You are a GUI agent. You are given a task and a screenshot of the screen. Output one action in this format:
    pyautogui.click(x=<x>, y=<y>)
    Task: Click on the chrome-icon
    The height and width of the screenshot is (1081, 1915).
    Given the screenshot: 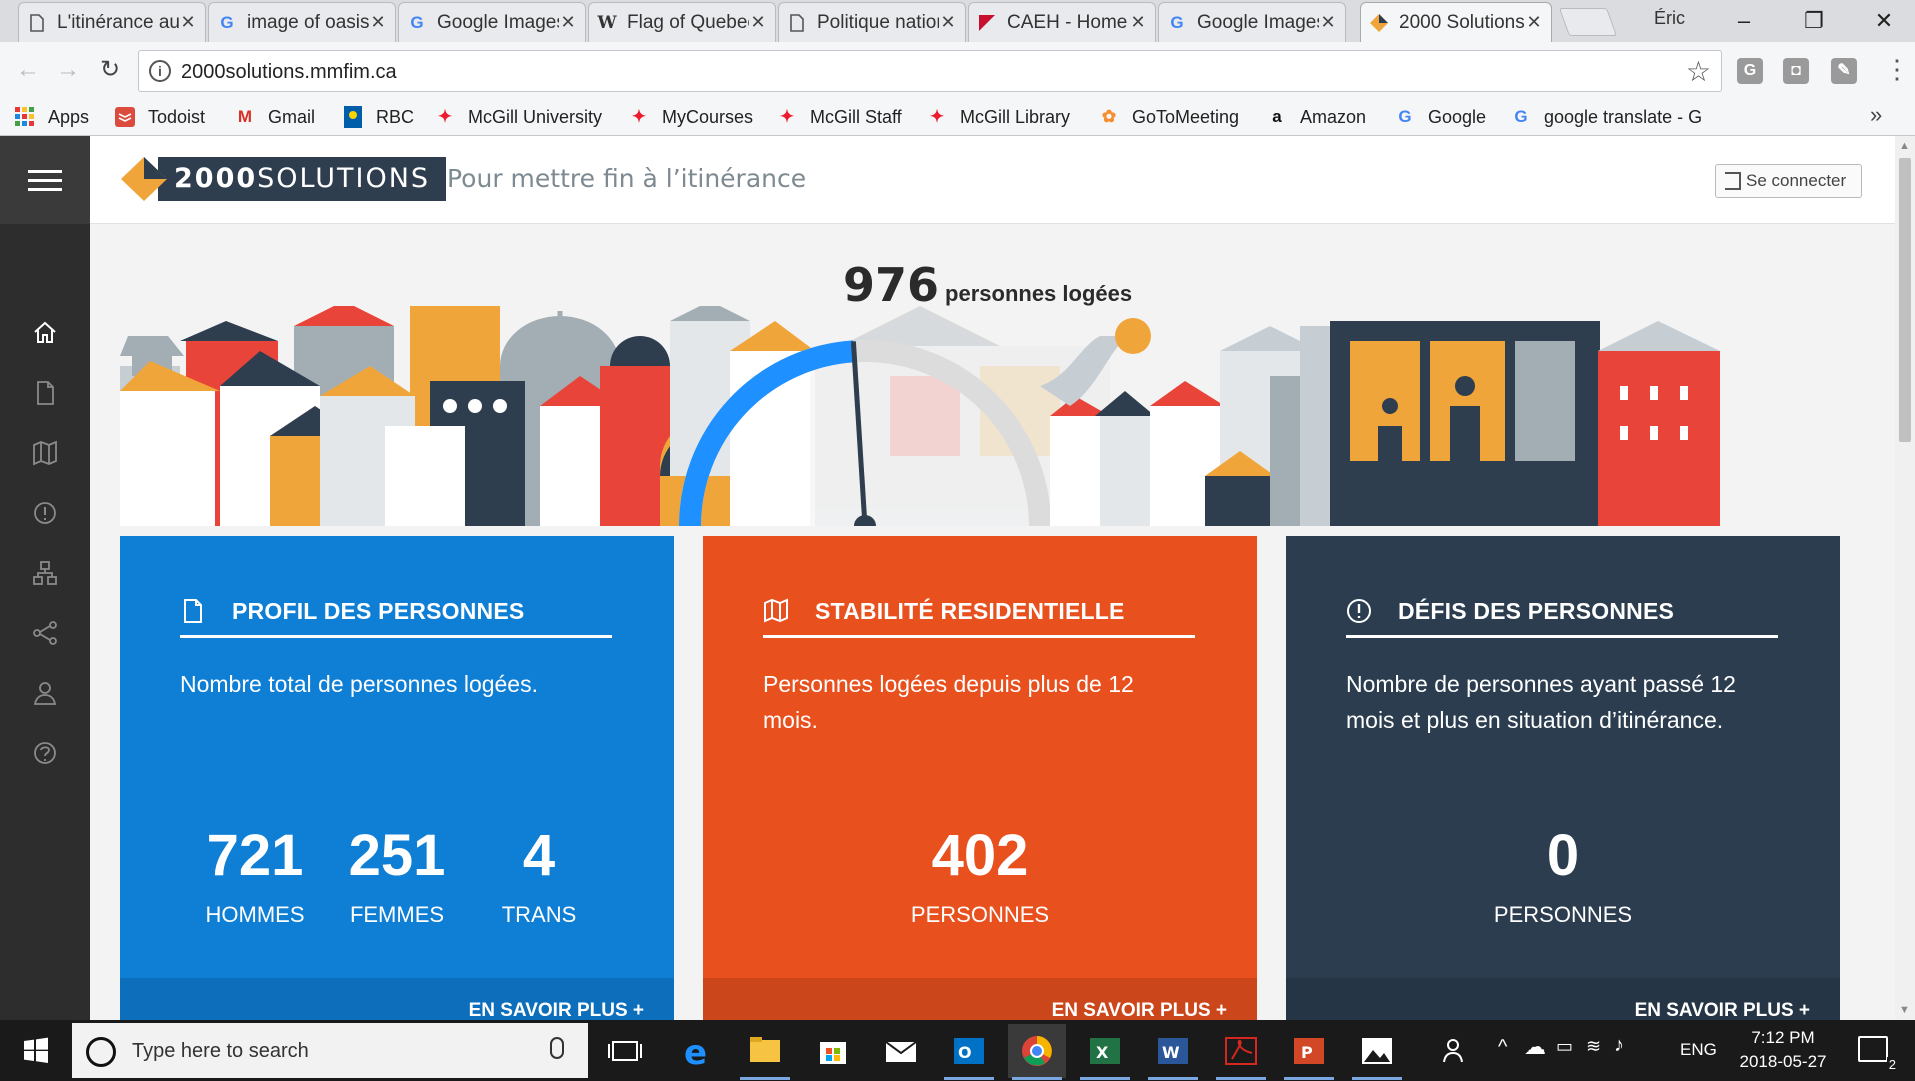 What is the action you would take?
    pyautogui.click(x=1037, y=1052)
    